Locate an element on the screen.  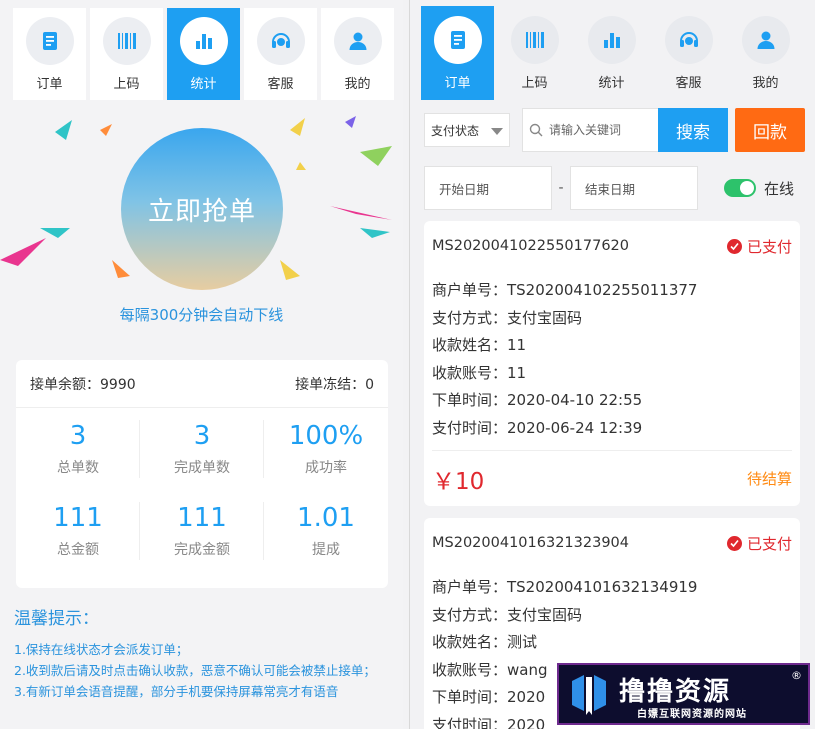
order-number: MS2020041022550177620 is located at coordinates (530, 246).